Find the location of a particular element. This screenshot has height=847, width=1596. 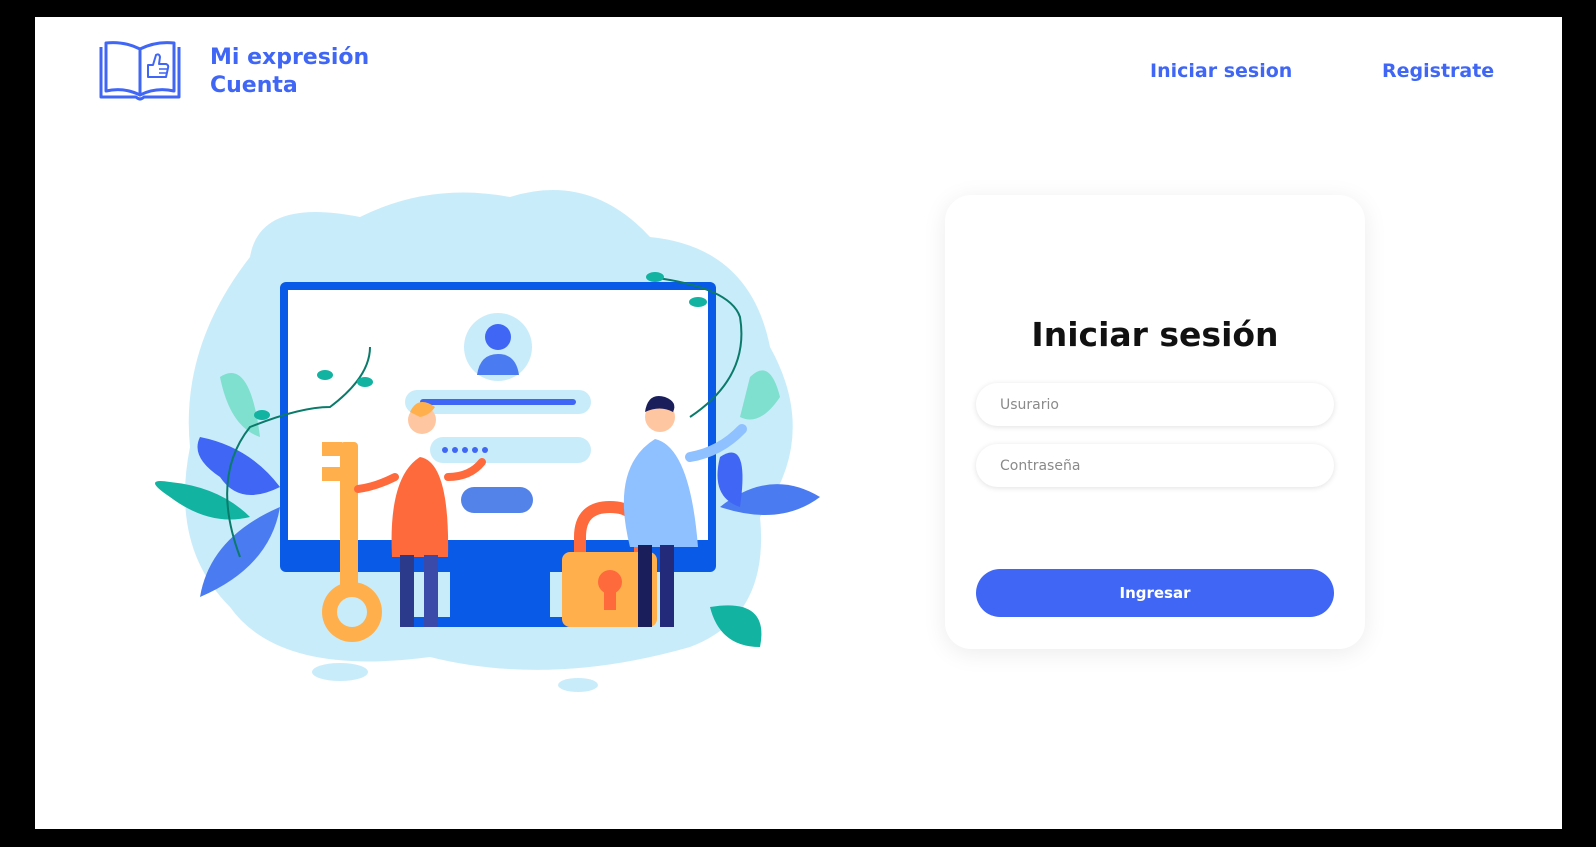

username-field is located at coordinates (1155, 404).